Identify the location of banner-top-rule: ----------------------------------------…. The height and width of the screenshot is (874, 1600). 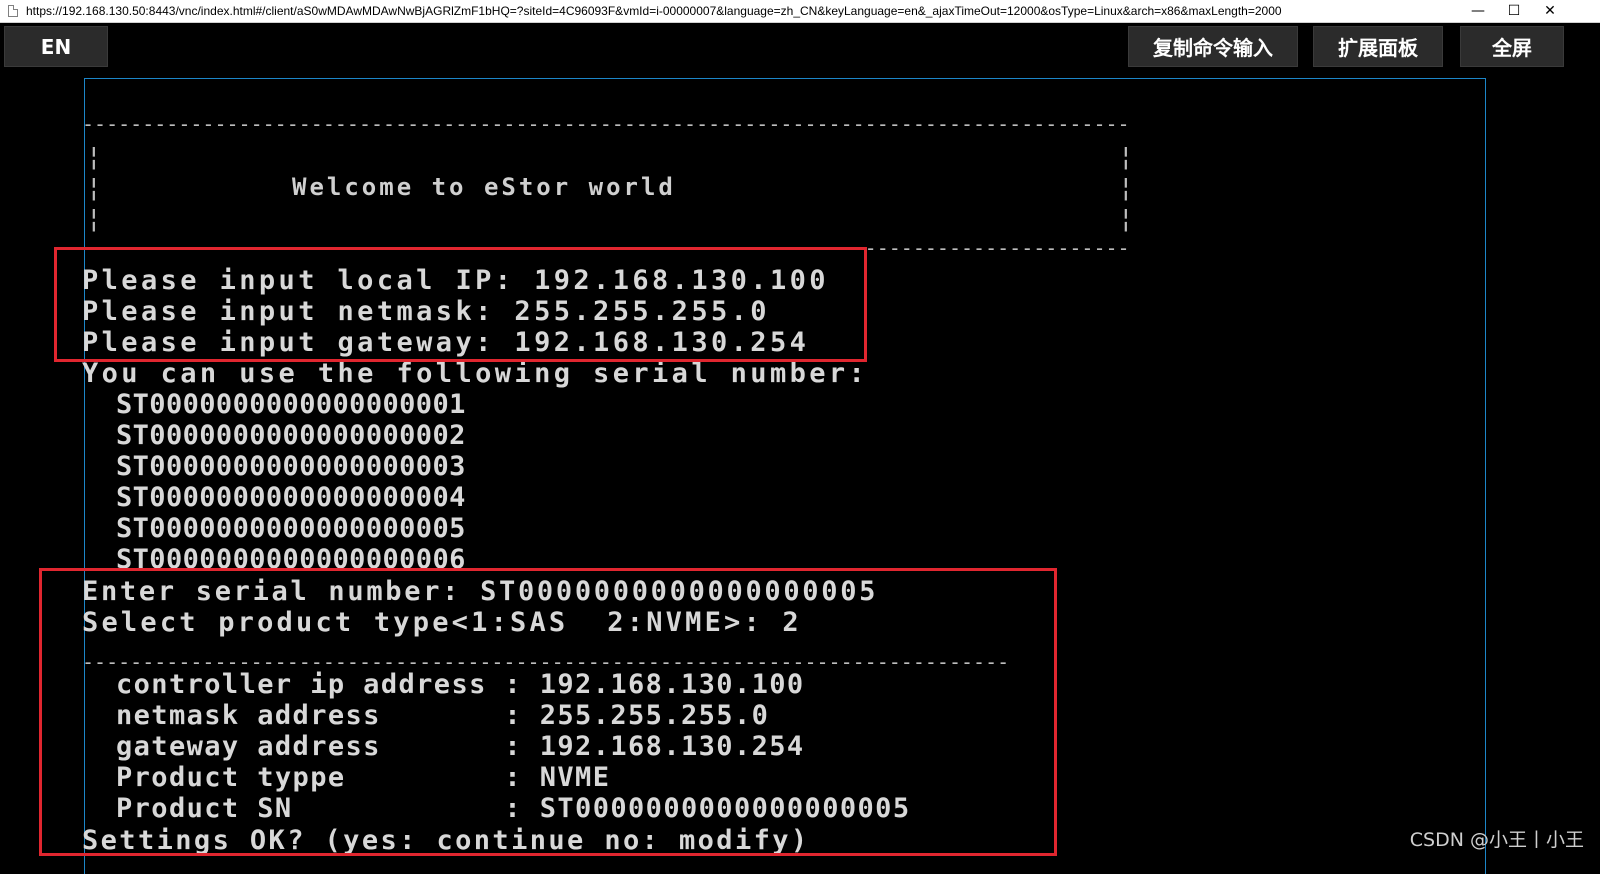
(607, 124).